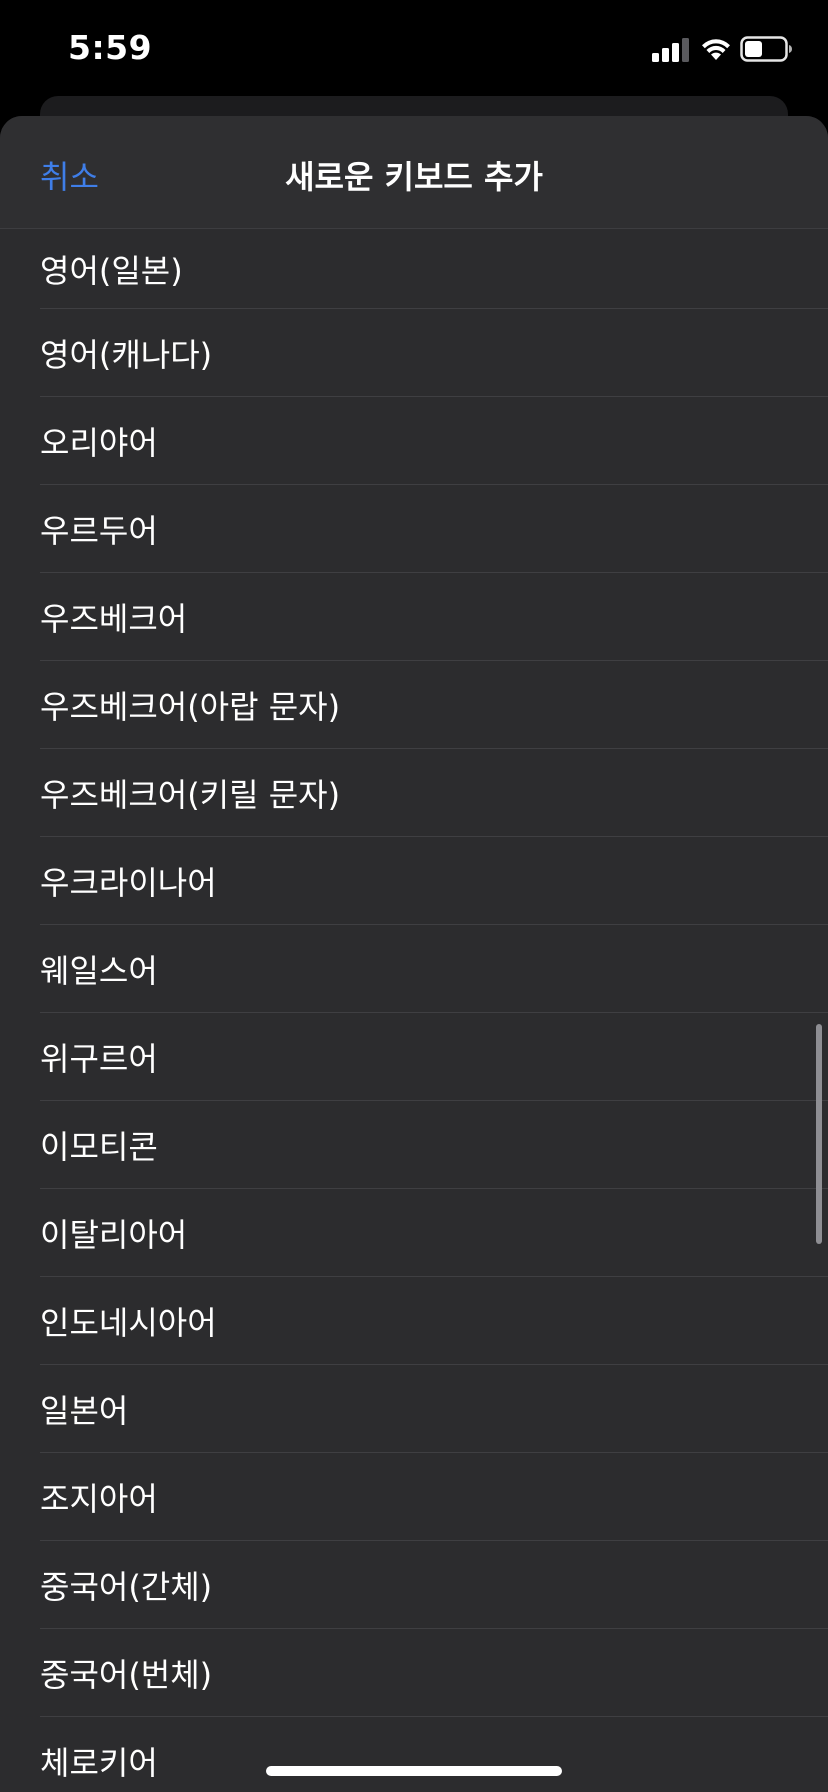 Image resolution: width=828 pixels, height=1792 pixels. Describe the element at coordinates (126, 1674) in the screenshot. I see `list-item-label: 중국어(번체)` at that location.